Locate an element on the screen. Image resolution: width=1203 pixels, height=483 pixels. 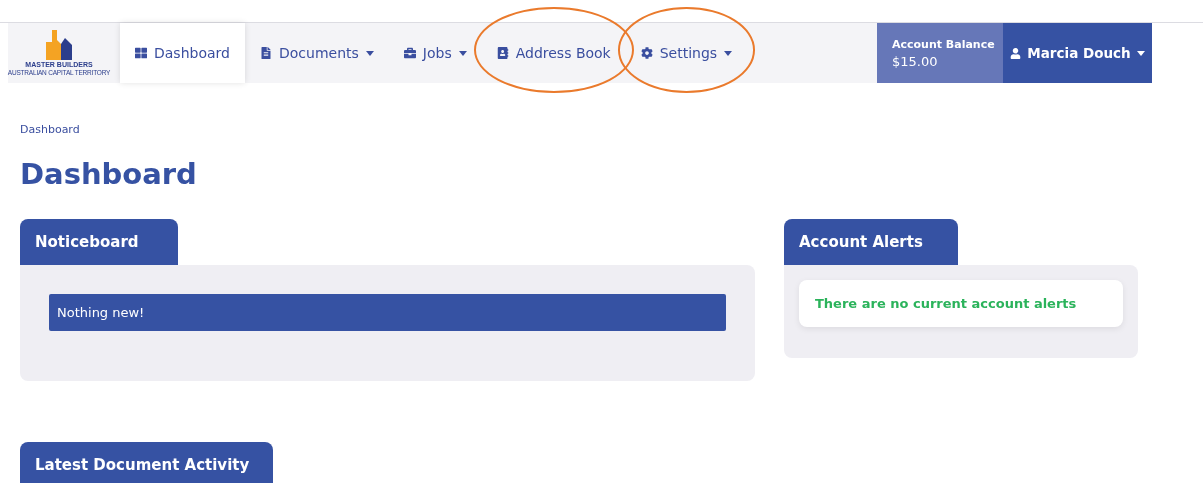
caret-icon is located at coordinates (1140, 53).